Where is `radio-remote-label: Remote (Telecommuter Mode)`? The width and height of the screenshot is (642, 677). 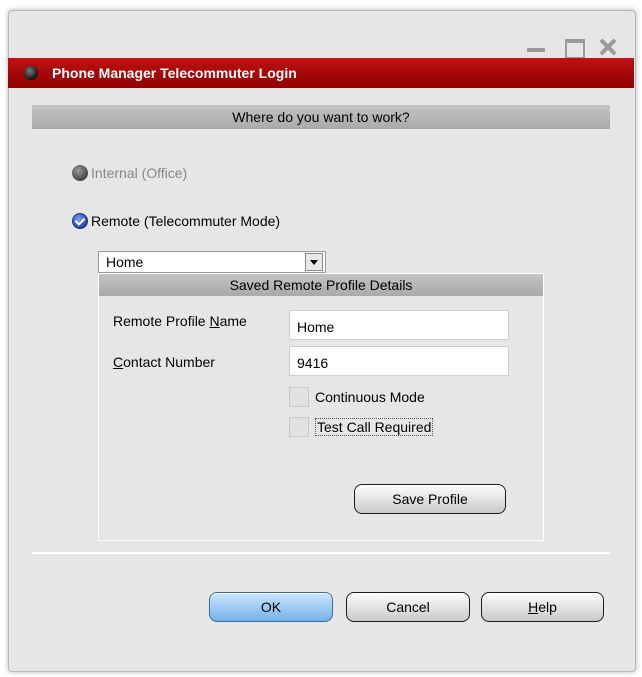
radio-remote-label: Remote (Telecommuter Mode) is located at coordinates (185, 221).